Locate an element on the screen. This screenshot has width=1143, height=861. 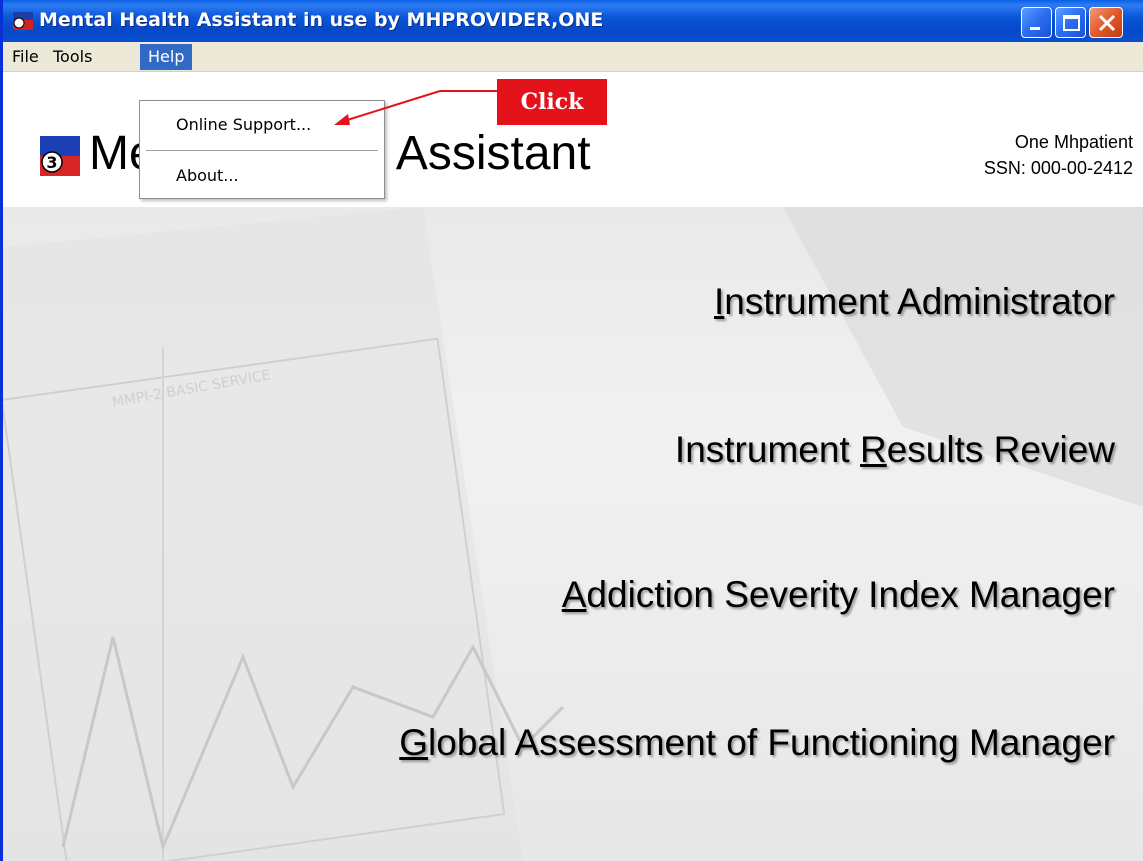
close-icon is located at coordinates (1107, 23).